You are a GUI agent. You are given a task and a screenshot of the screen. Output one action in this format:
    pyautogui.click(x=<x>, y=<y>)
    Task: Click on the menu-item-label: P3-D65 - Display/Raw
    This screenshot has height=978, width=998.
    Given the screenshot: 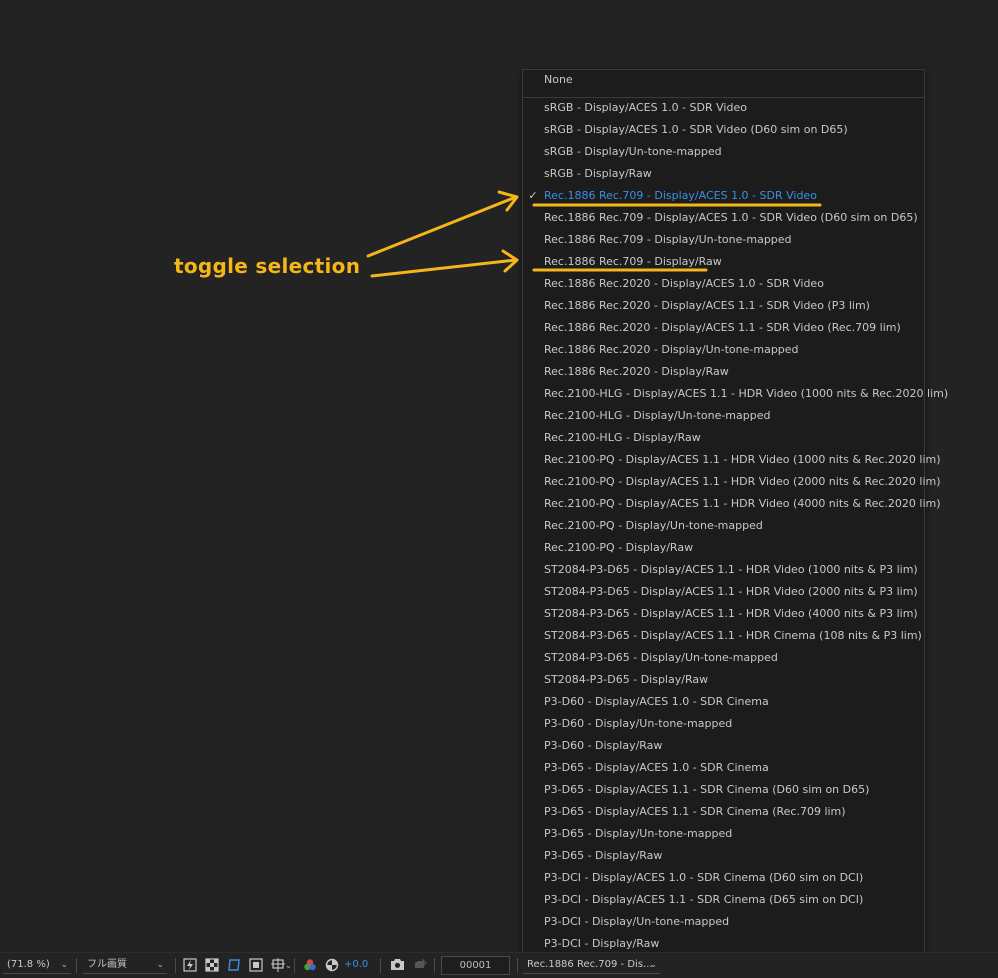 What is the action you would take?
    pyautogui.click(x=603, y=855)
    